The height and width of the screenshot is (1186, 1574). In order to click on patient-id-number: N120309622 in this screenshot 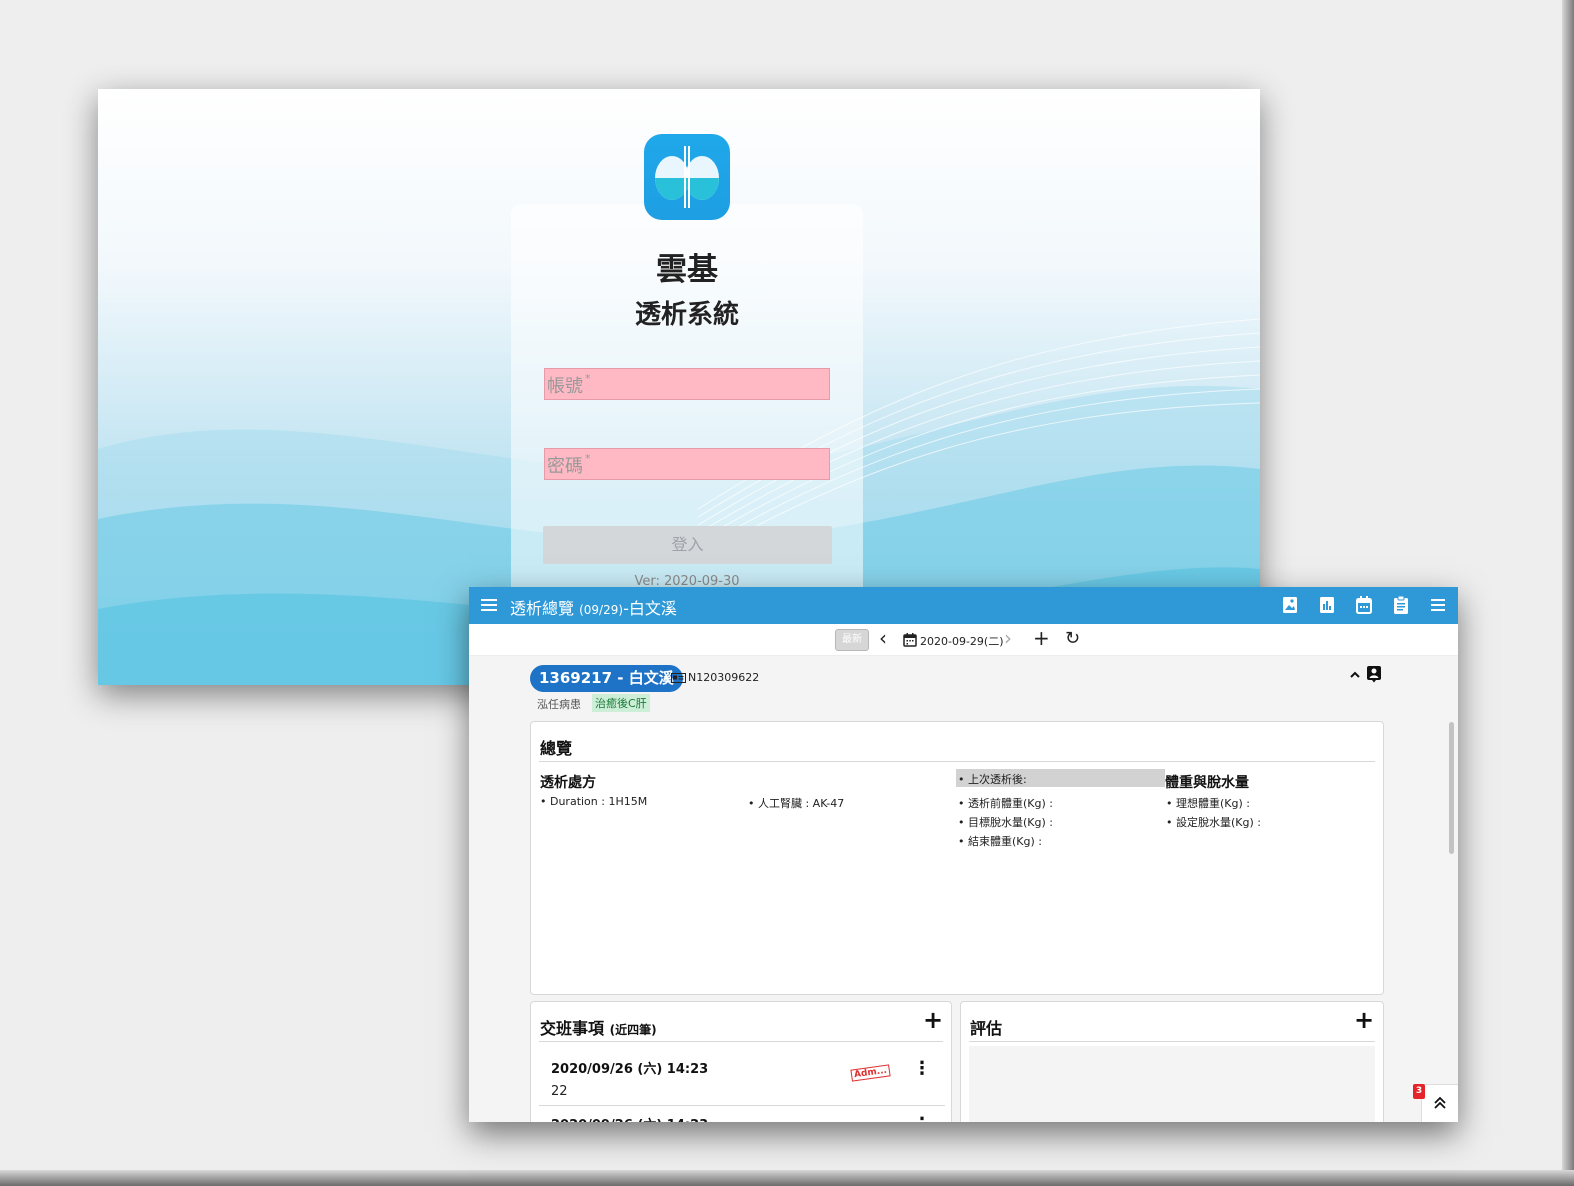, I will do `click(724, 677)`.